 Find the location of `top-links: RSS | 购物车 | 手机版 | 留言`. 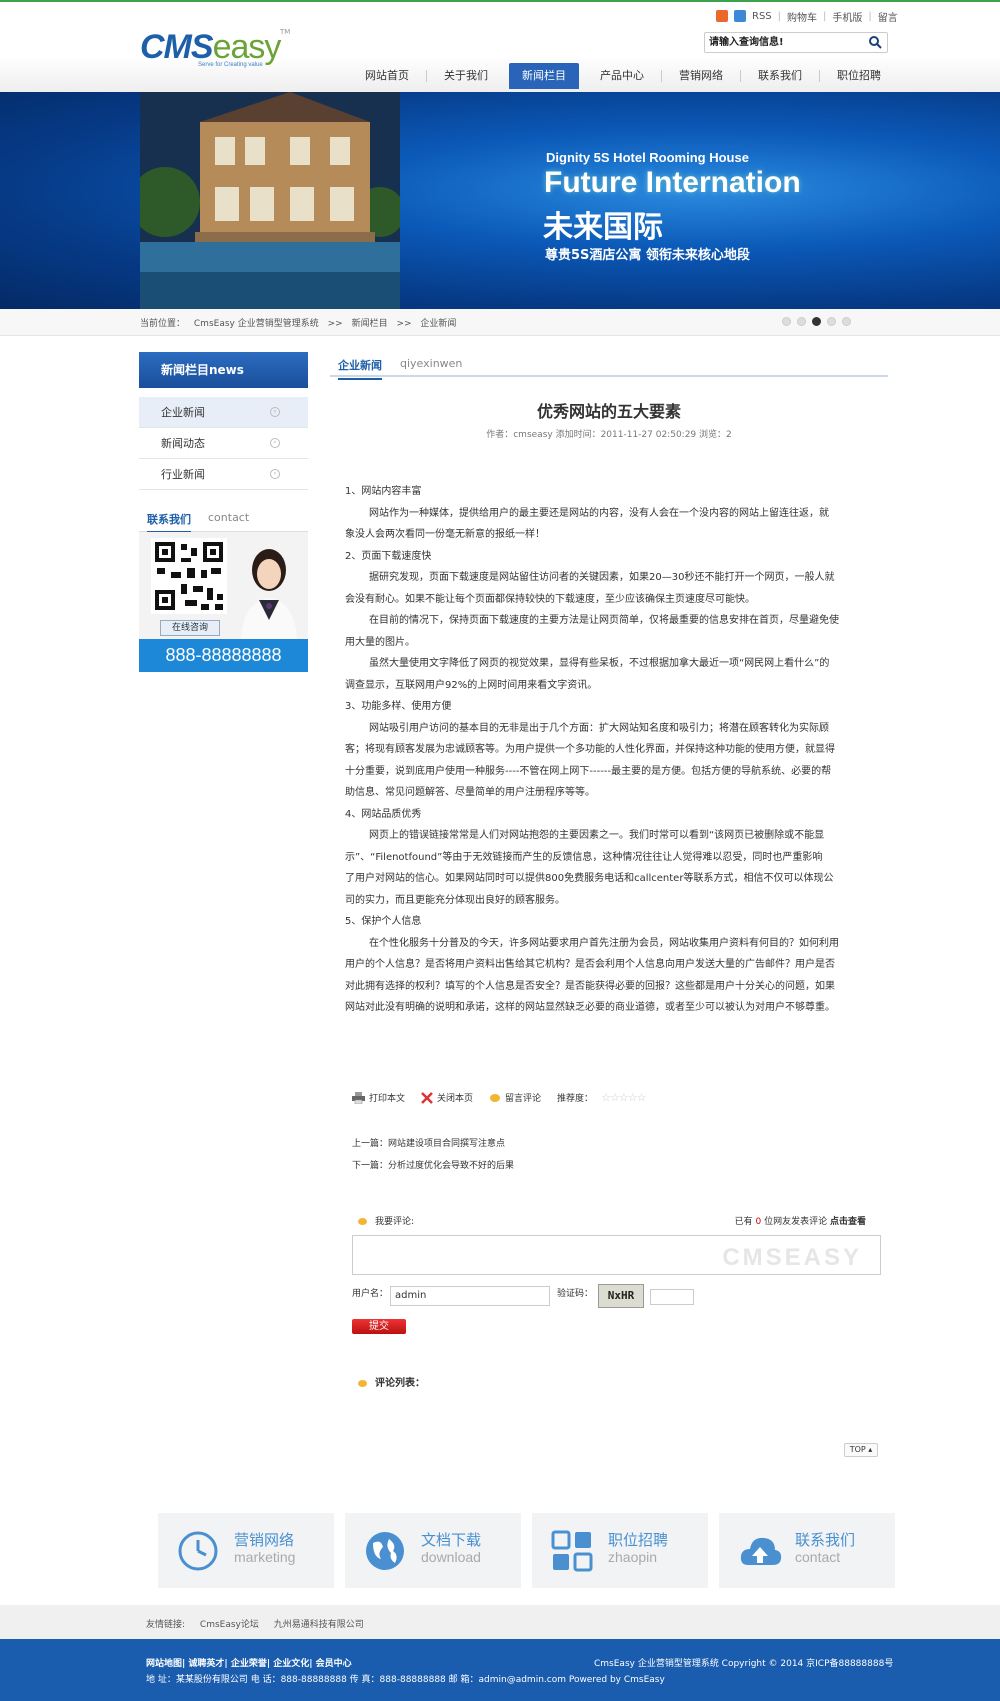

top-links: RSS | 购物车 | 手机版 | 留言 is located at coordinates (807, 16).